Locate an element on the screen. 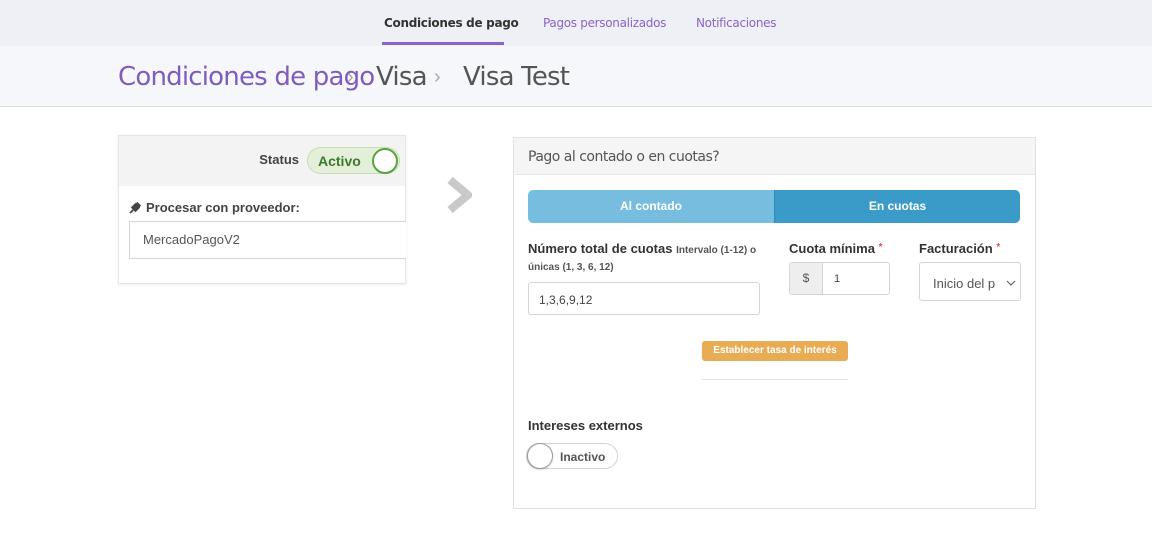 The width and height of the screenshot is (1152, 536). breadcrumb-current: Visa Test is located at coordinates (516, 77).